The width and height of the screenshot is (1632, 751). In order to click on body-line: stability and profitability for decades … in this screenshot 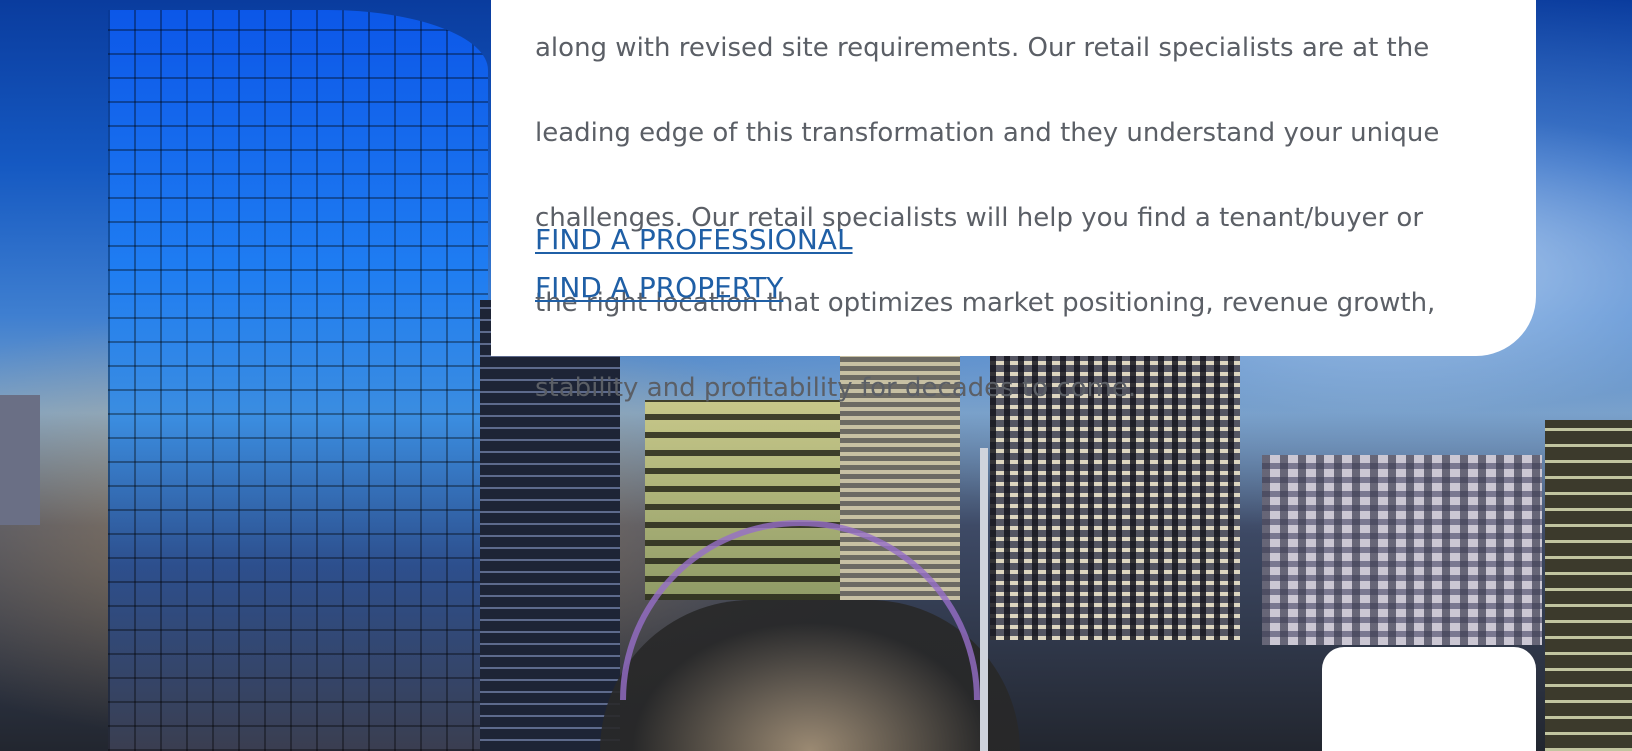, I will do `click(836, 387)`.